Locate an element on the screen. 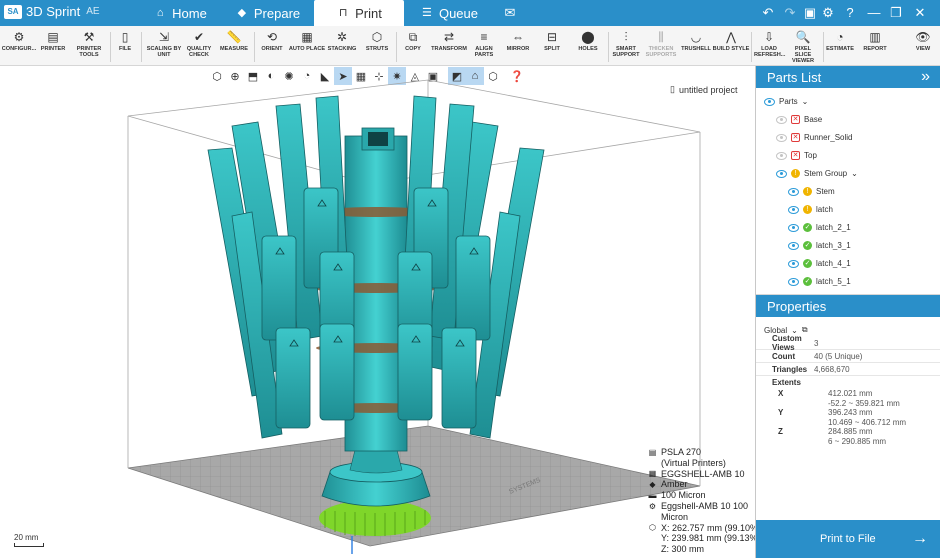 The height and width of the screenshot is (558, 940). tab-home-label: Home is located at coordinates (189, 13).